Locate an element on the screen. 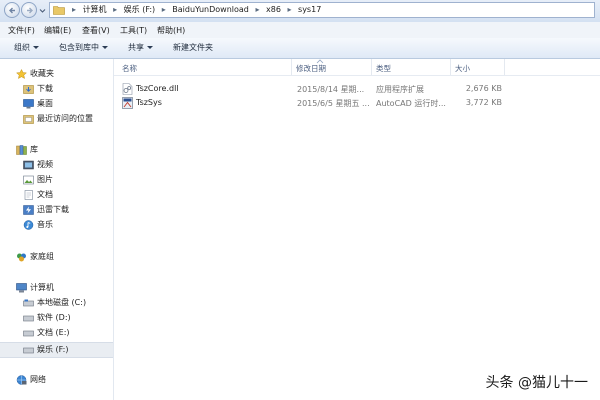  sidebar-label-drive-e: 文档 (E:) is located at coordinates (53, 332).